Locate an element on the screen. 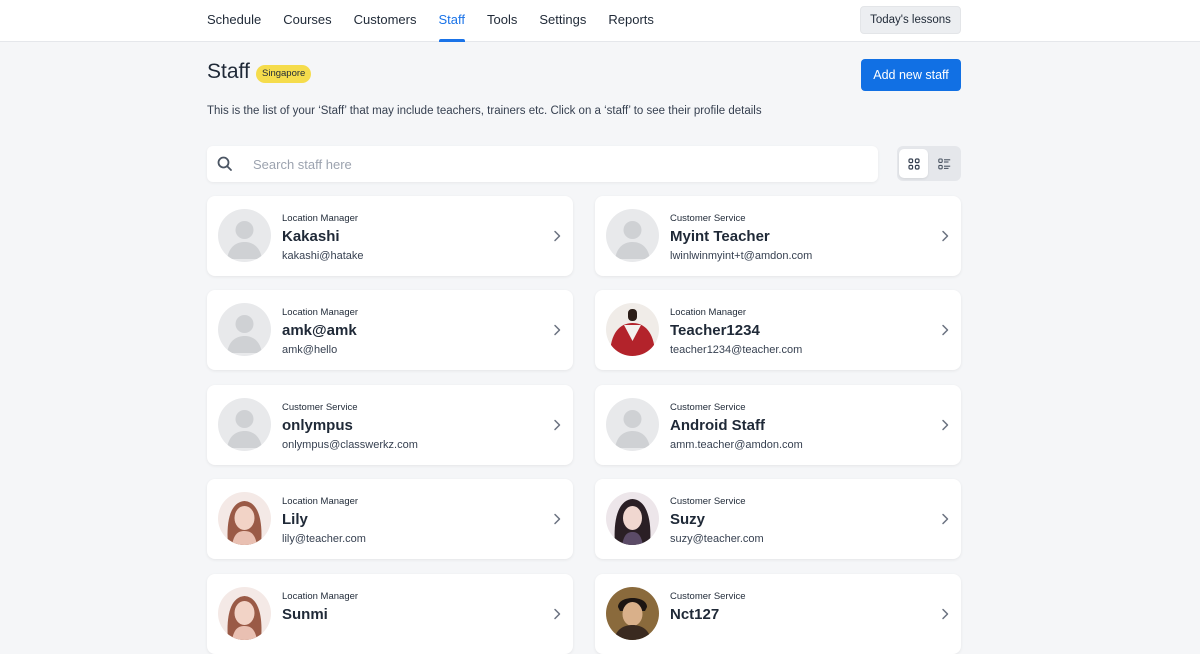 This screenshot has width=1200, height=654. staff-name: Suzy is located at coordinates (688, 519).